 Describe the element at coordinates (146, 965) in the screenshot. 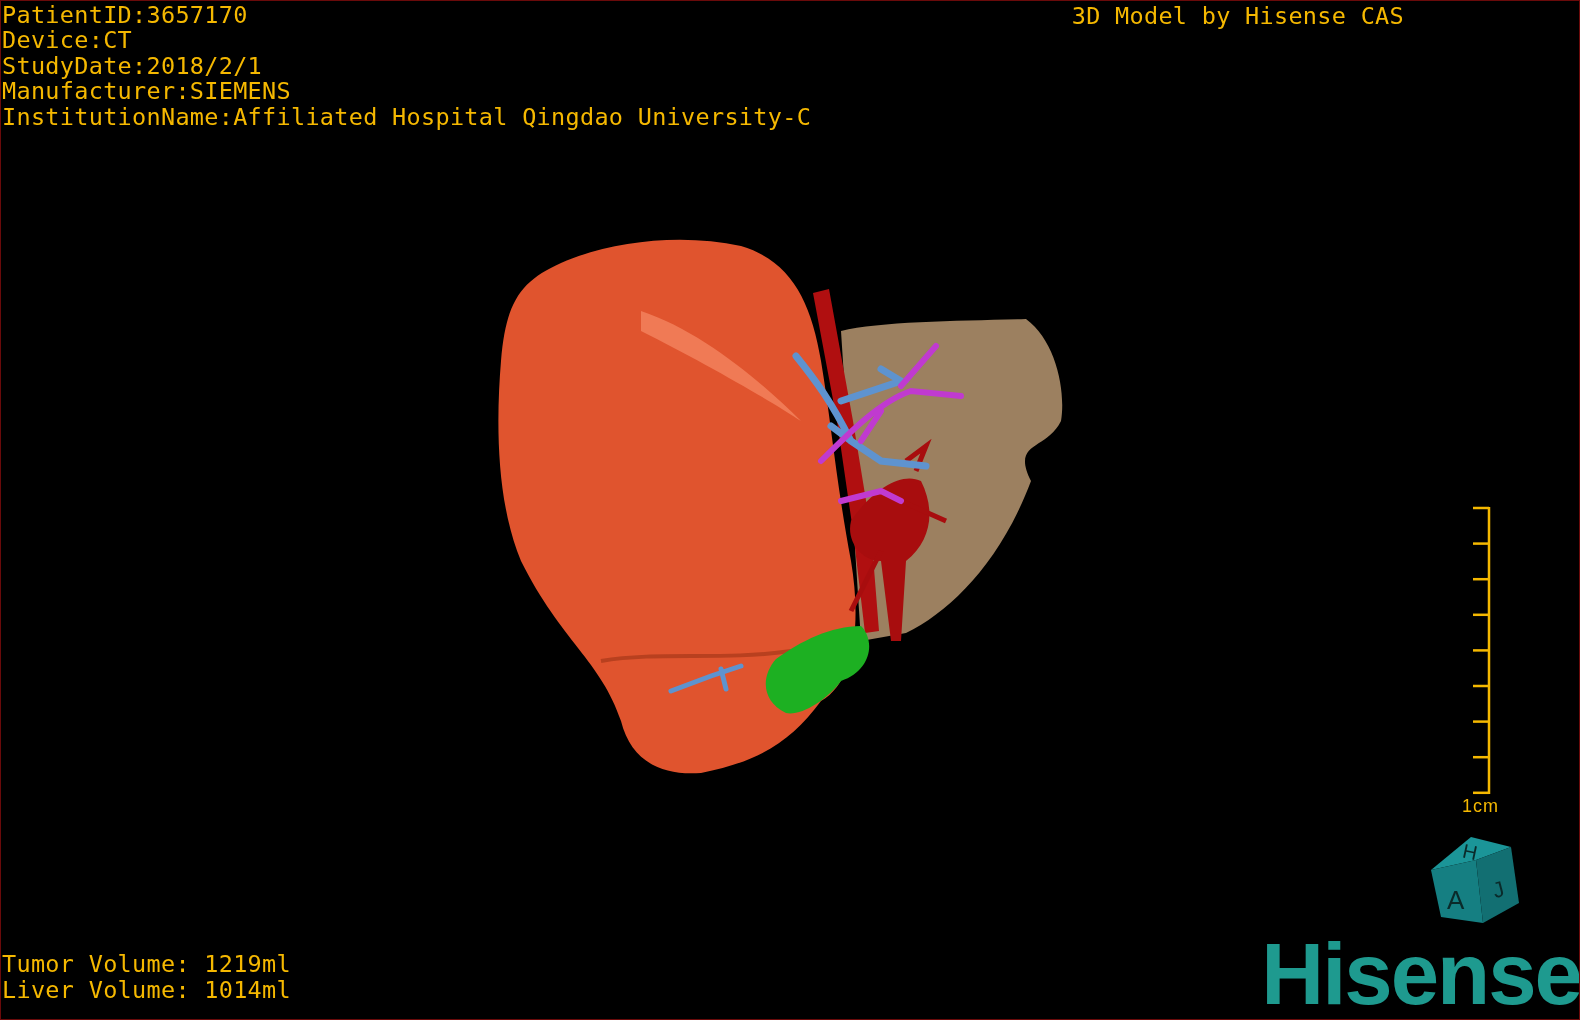

I see `volume-reading: Tumor Volume: 1219ml` at that location.